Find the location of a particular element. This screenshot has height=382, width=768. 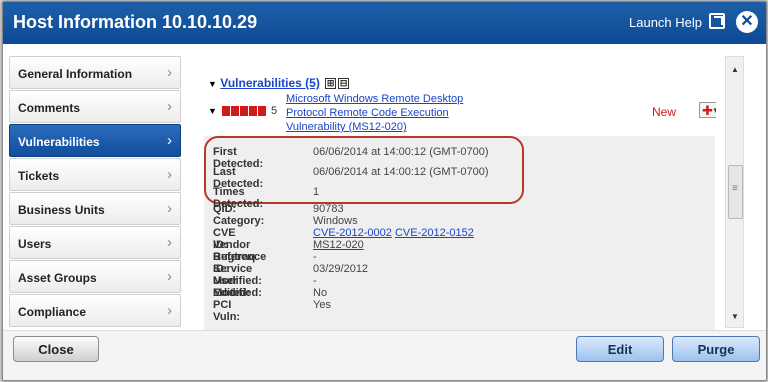

sidebar-item-asset-groups: Asset Groups › is located at coordinates (95, 276).